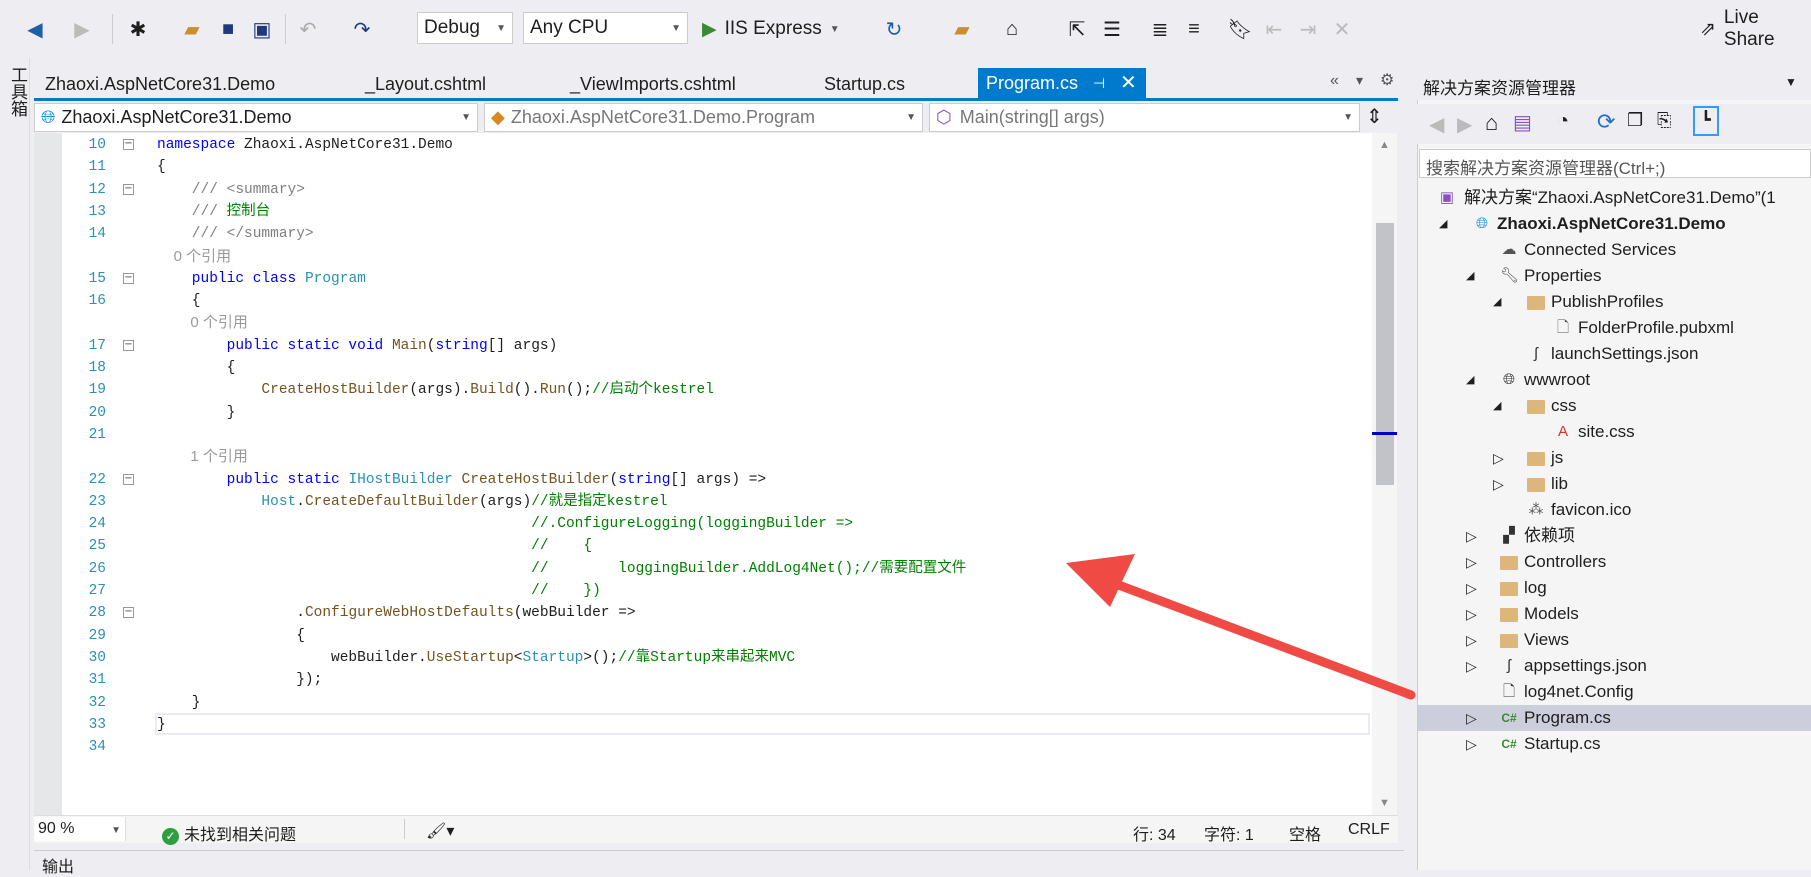 Image resolution: width=1811 pixels, height=877 pixels. I want to click on arrow-shaft, so click(1255, 636).